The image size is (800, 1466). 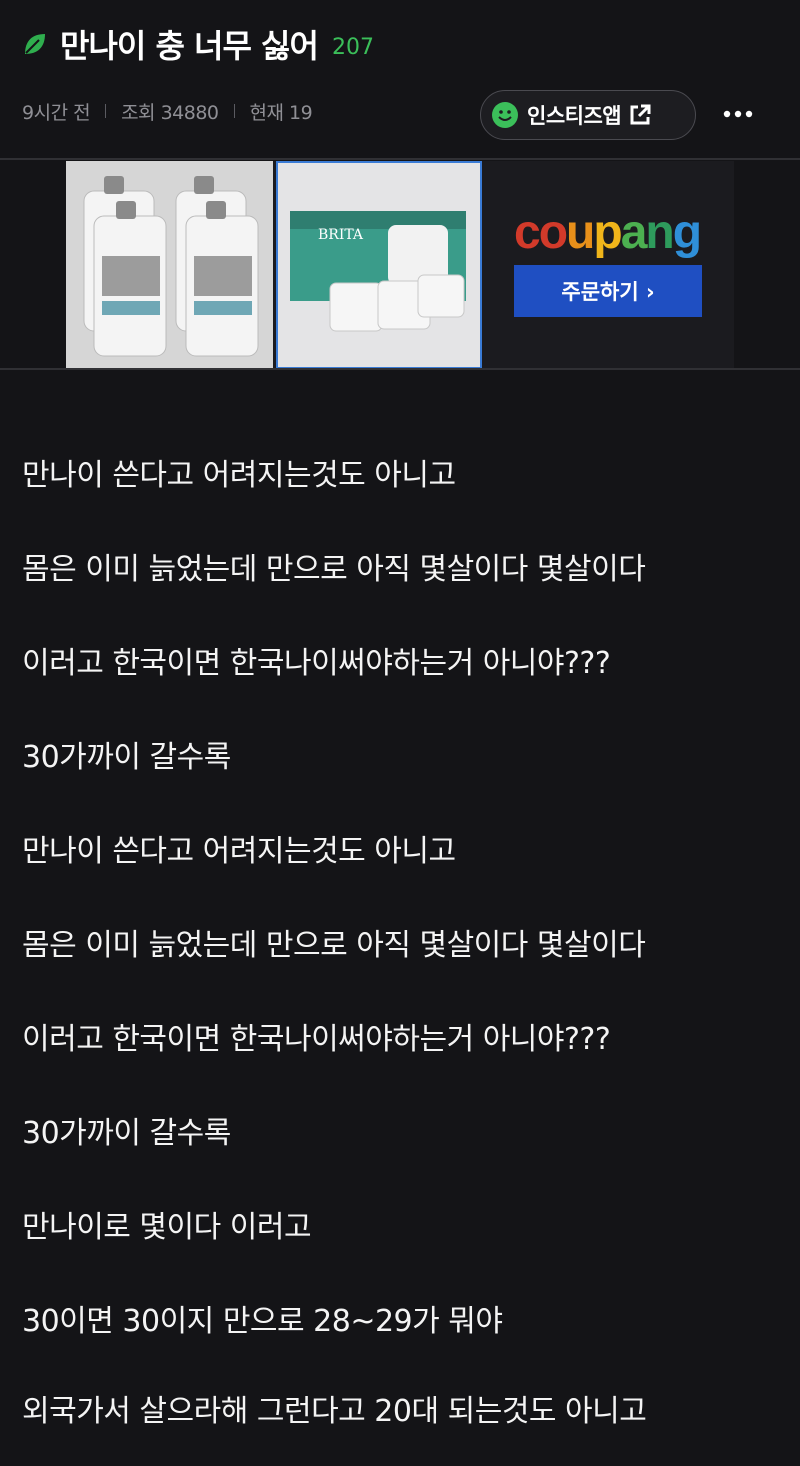 I want to click on post-time: 9시간 전, so click(x=56, y=112).